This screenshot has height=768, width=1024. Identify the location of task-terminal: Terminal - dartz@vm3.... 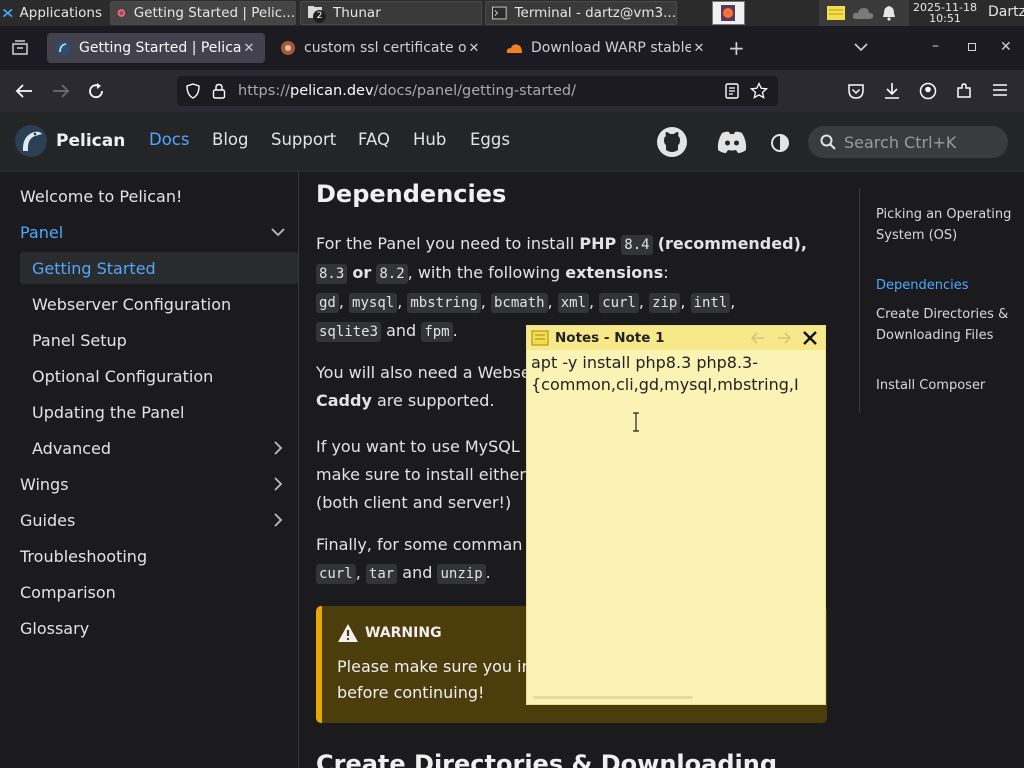
(581, 13).